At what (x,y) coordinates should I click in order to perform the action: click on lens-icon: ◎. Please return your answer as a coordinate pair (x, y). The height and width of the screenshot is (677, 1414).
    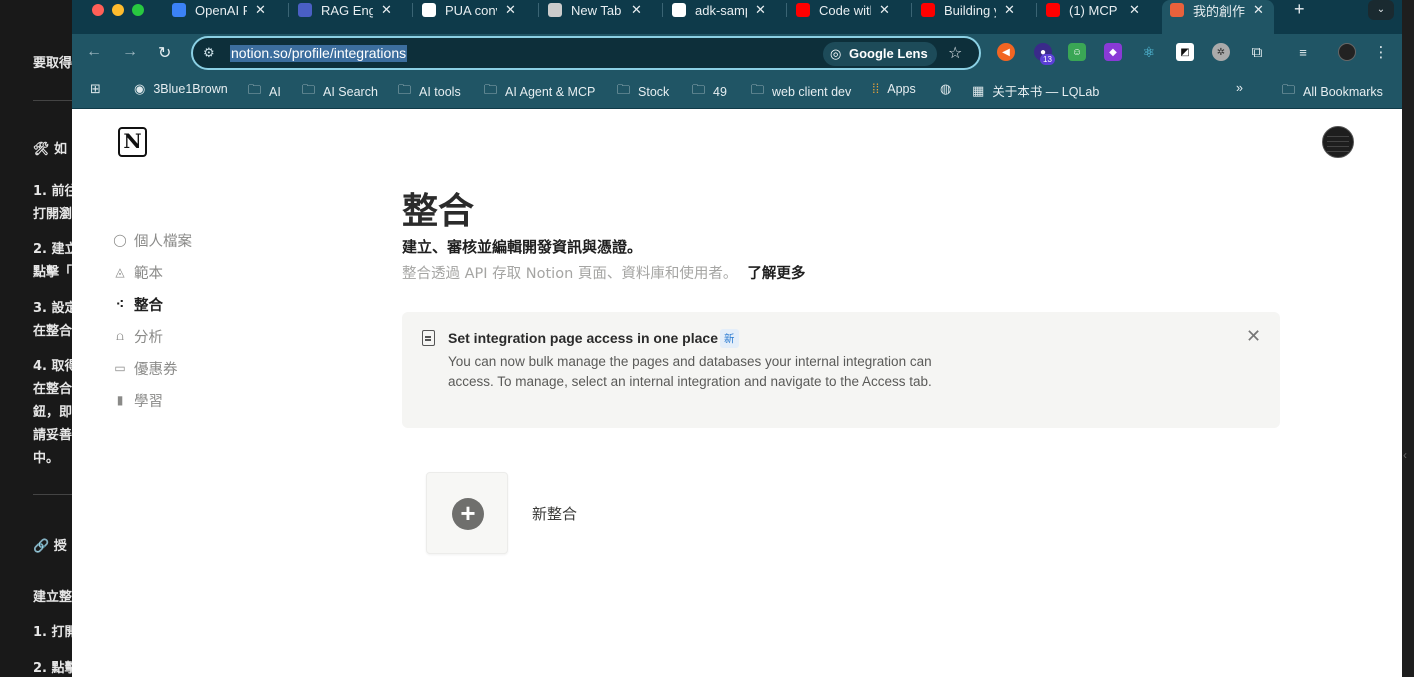
    Looking at the image, I should click on (836, 53).